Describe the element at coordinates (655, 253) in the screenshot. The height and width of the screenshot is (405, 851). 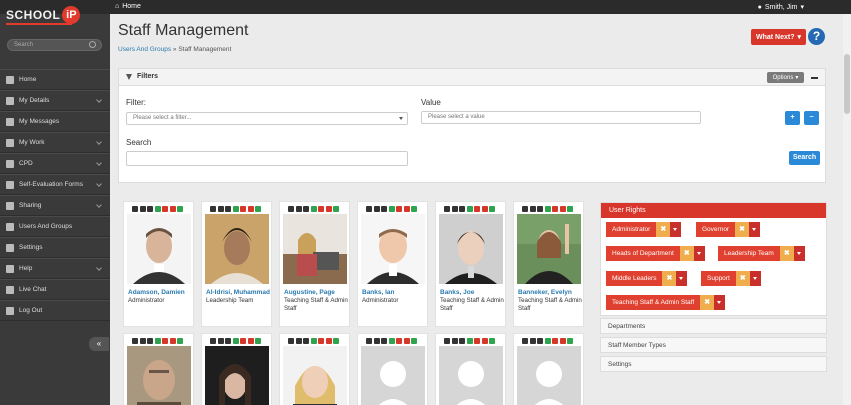
I see `user-right-tag: Heads of Department ✖` at that location.